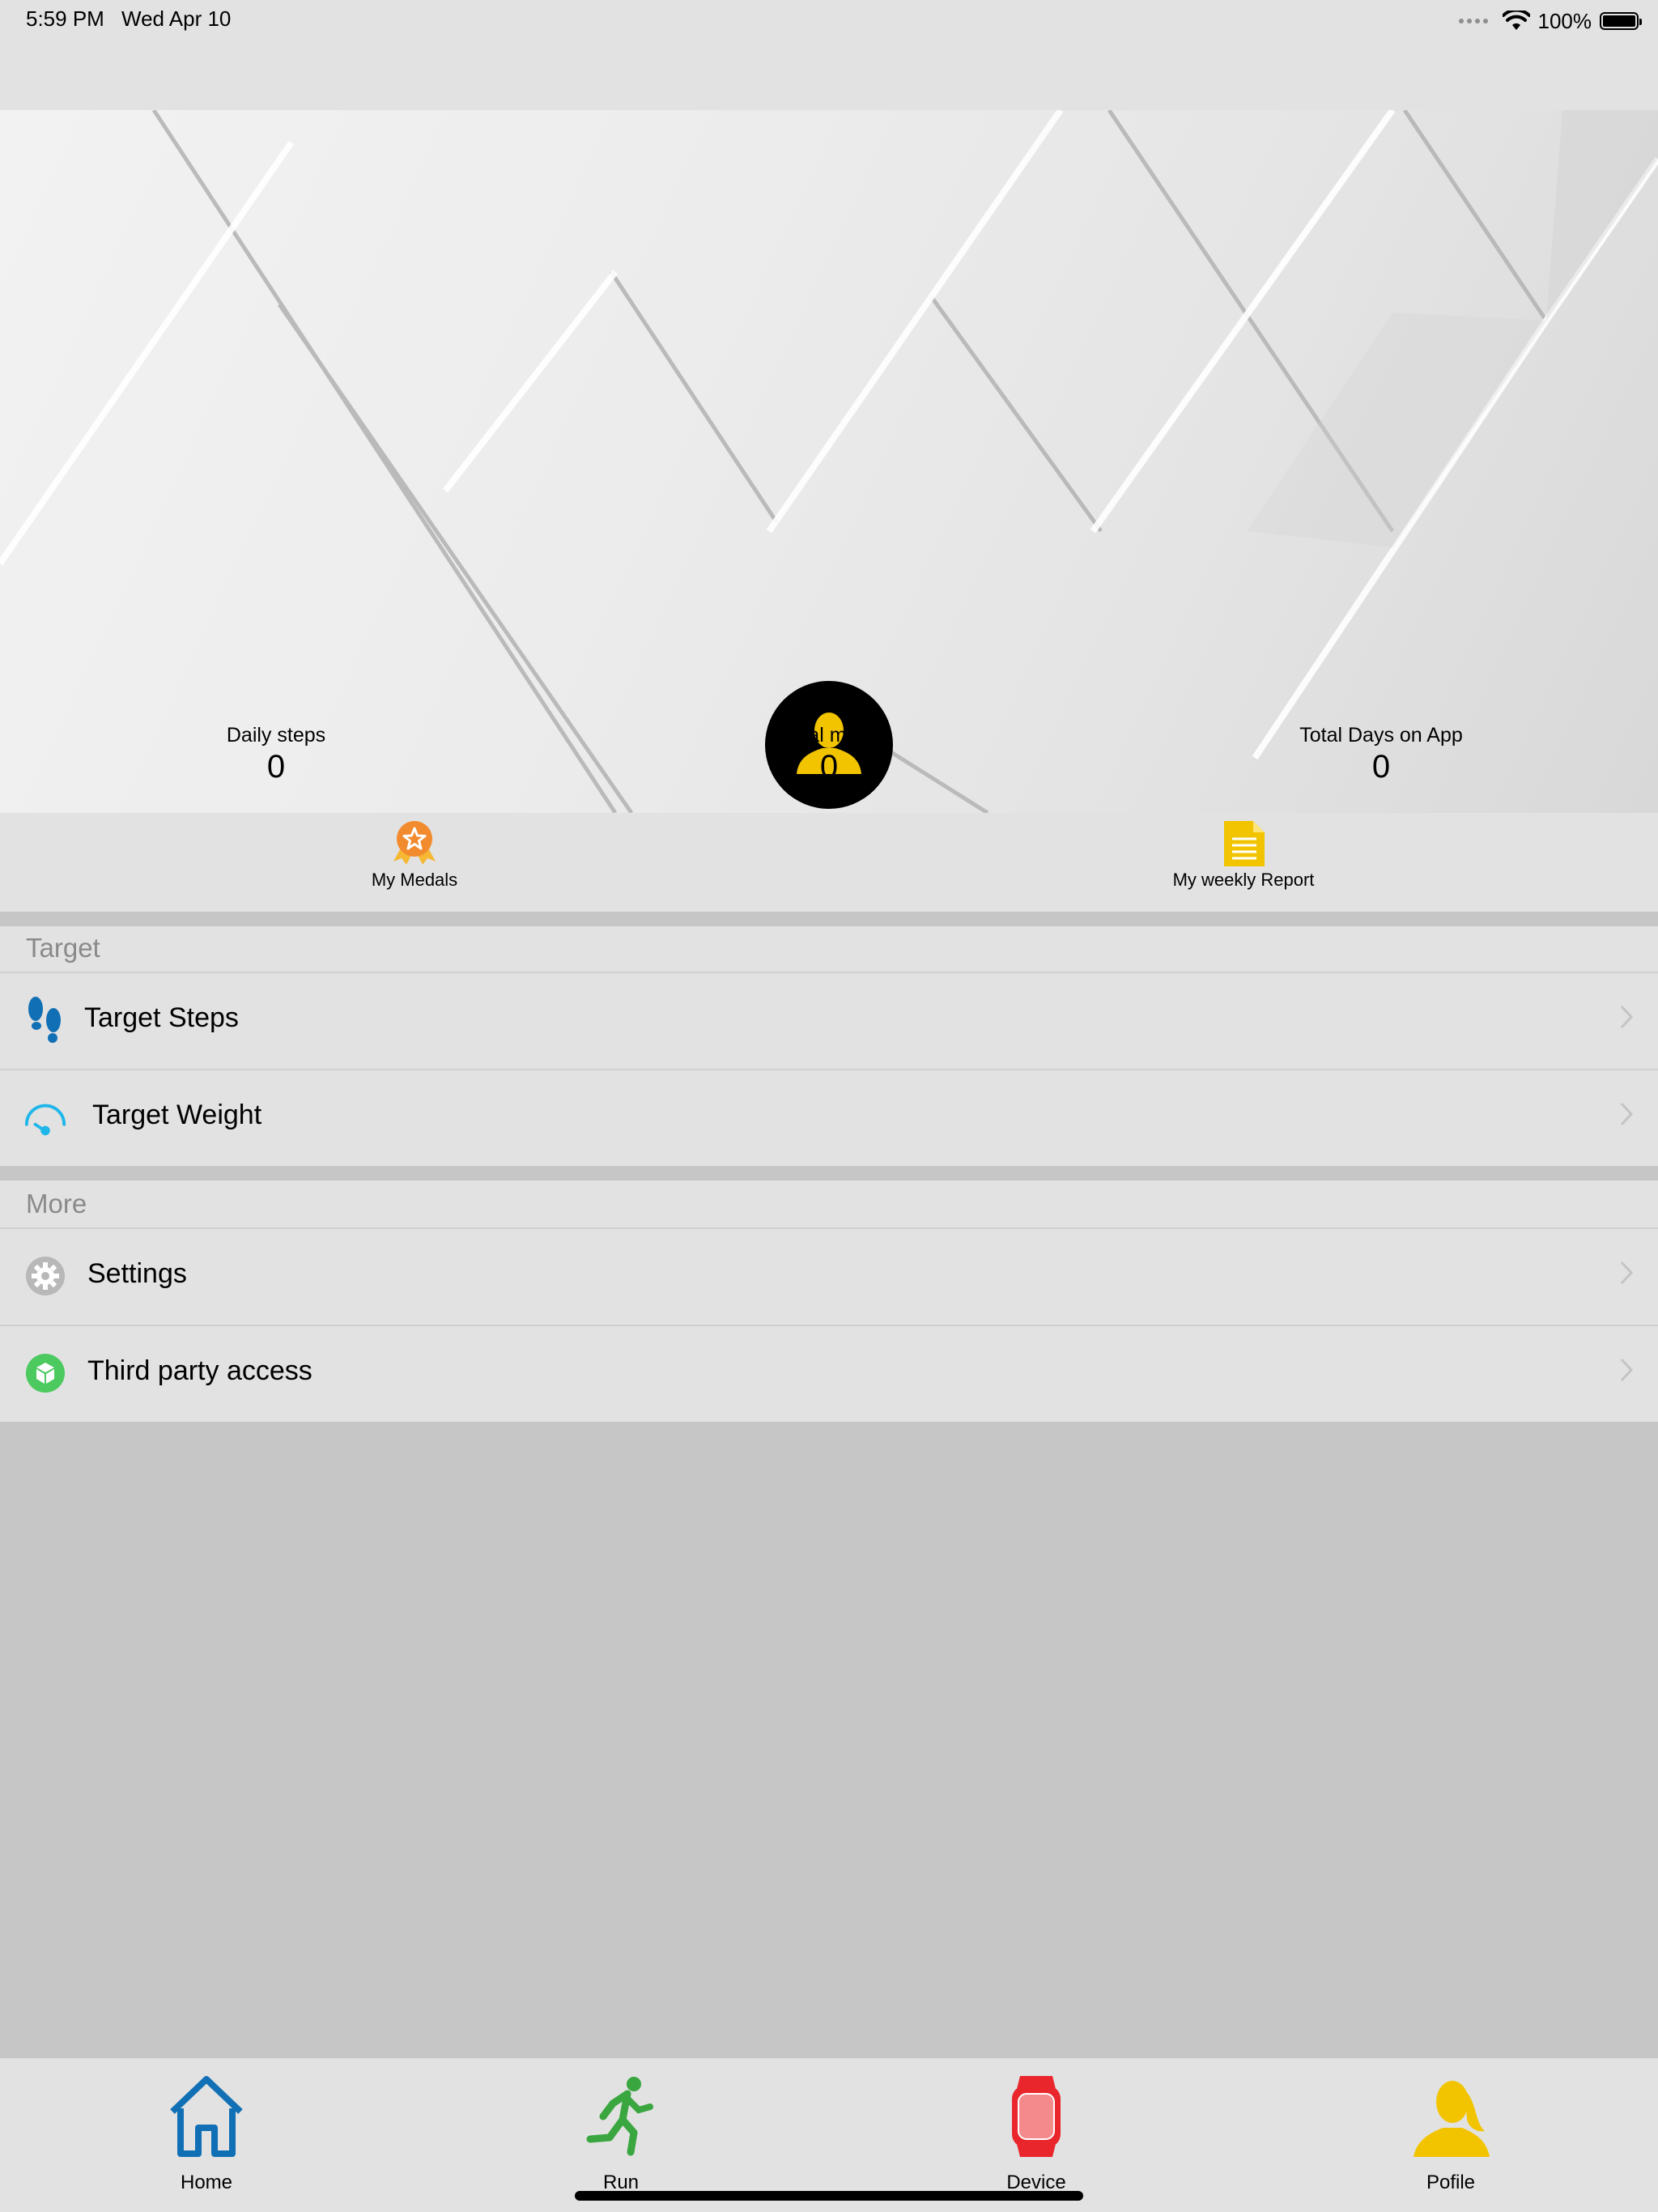  I want to click on footprints-icon, so click(45, 1020).